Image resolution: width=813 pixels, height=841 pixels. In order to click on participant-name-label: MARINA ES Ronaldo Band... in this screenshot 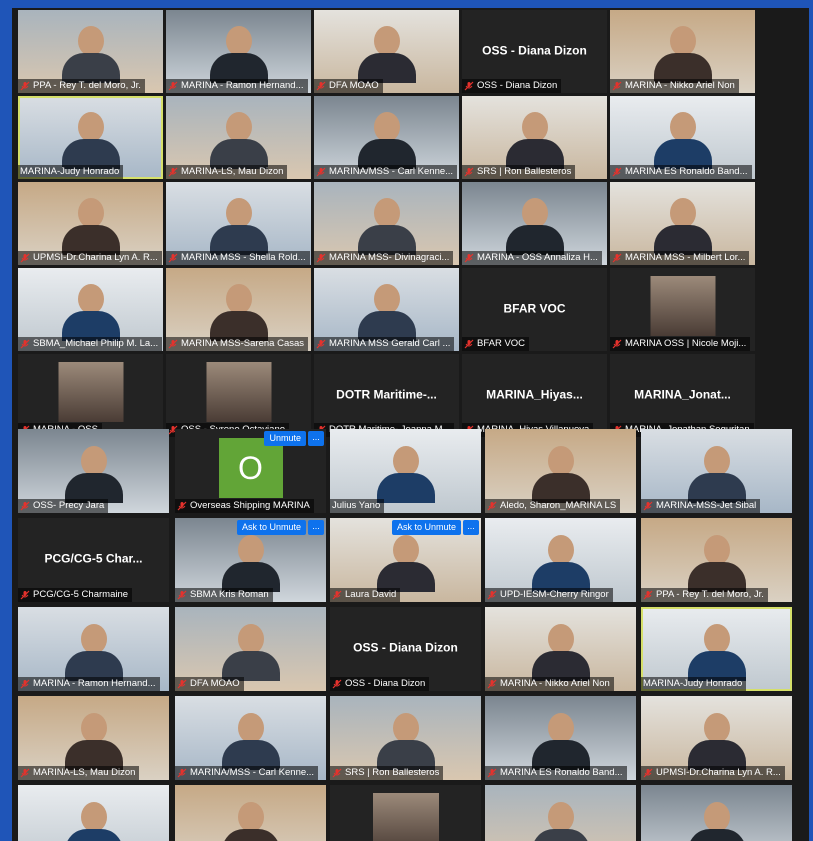, I will do `click(561, 772)`.